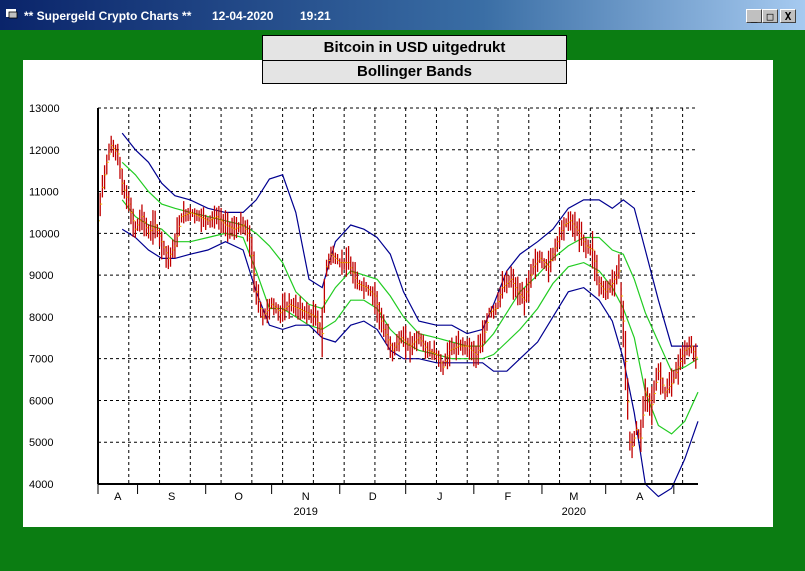  Describe the element at coordinates (754, 16) in the screenshot. I see `minimize-button: _` at that location.